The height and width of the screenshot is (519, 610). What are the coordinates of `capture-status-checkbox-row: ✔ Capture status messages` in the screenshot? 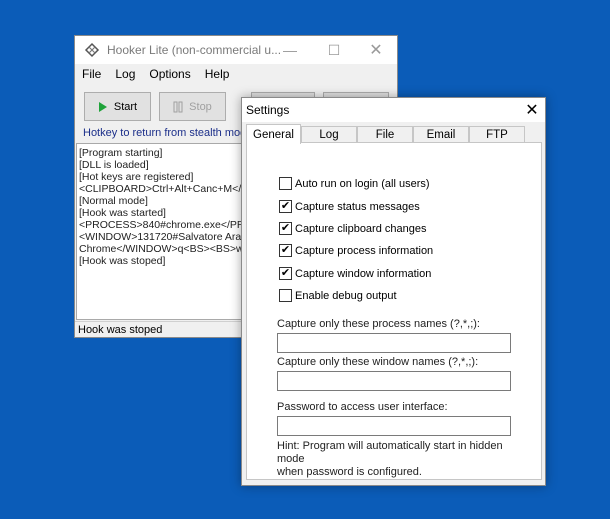 It's located at (349, 206).